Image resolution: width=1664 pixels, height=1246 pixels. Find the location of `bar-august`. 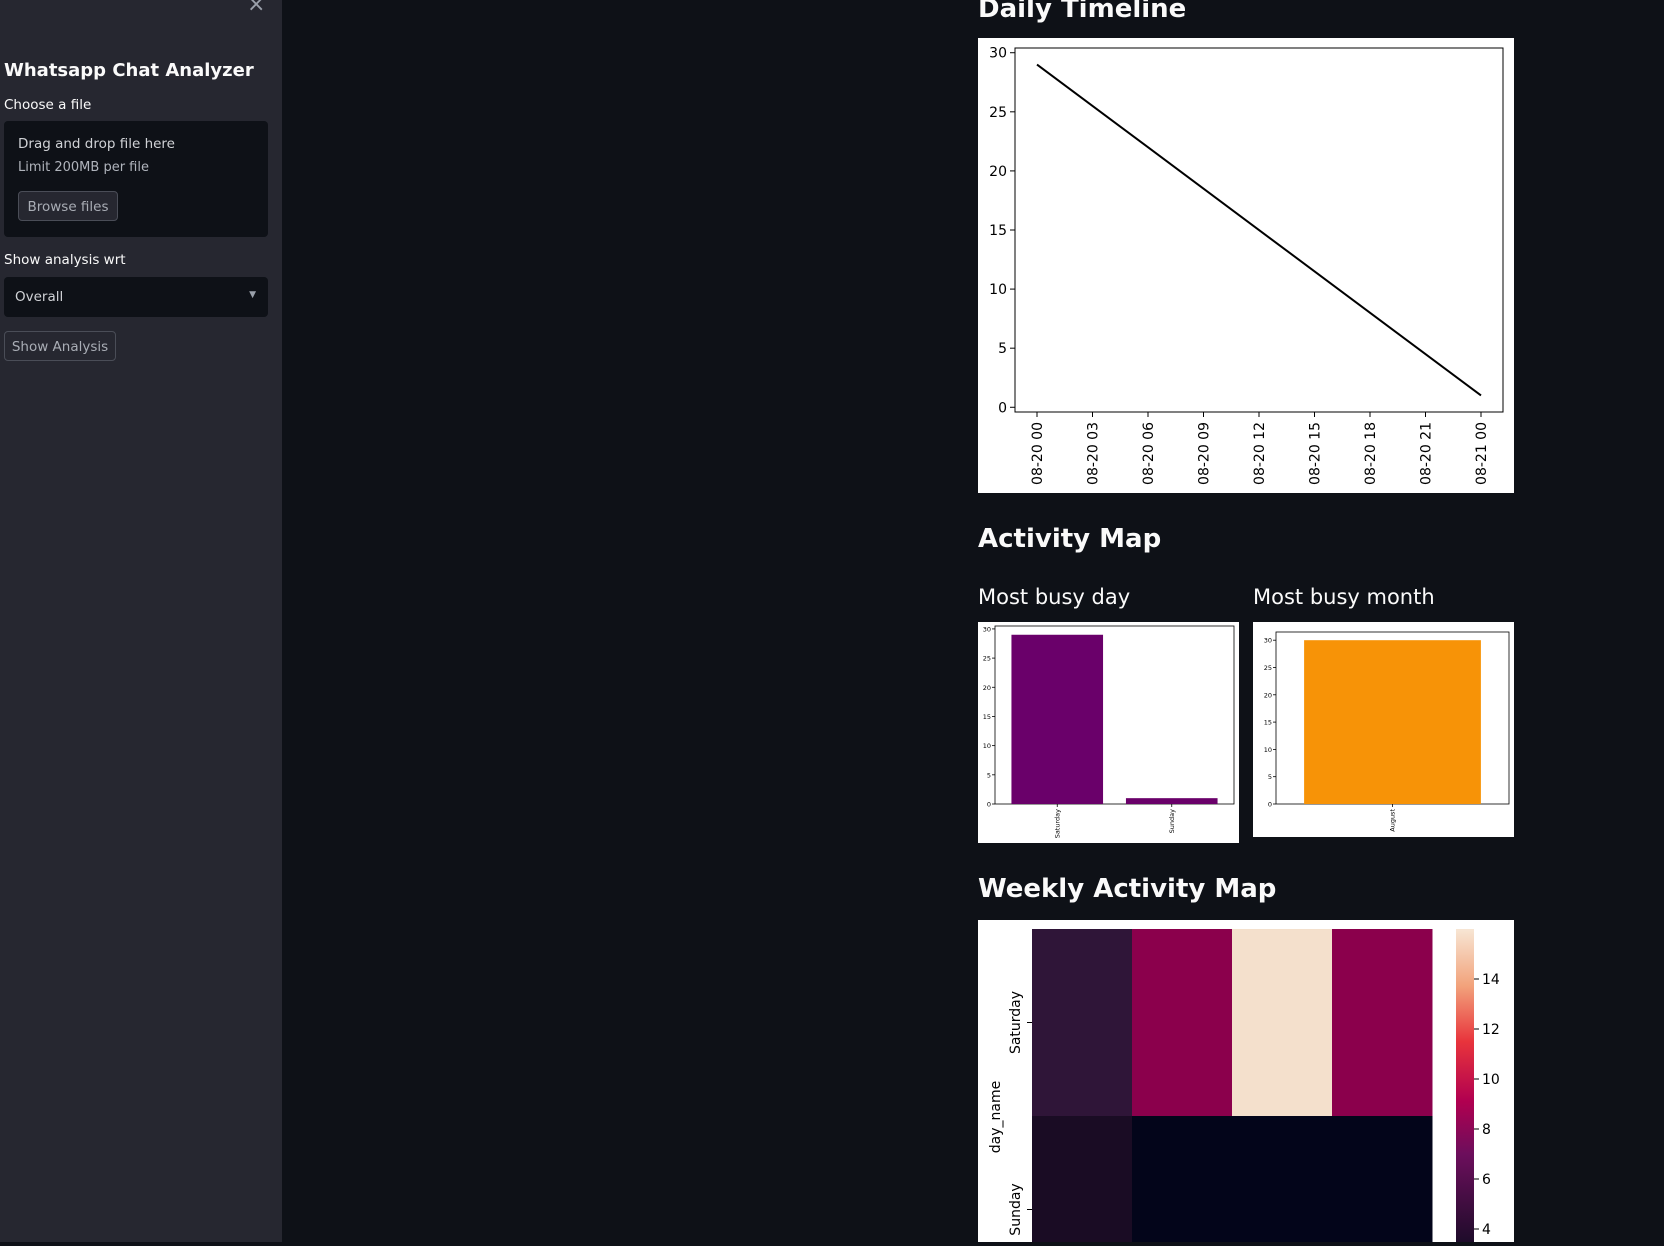

bar-august is located at coordinates (1392, 722).